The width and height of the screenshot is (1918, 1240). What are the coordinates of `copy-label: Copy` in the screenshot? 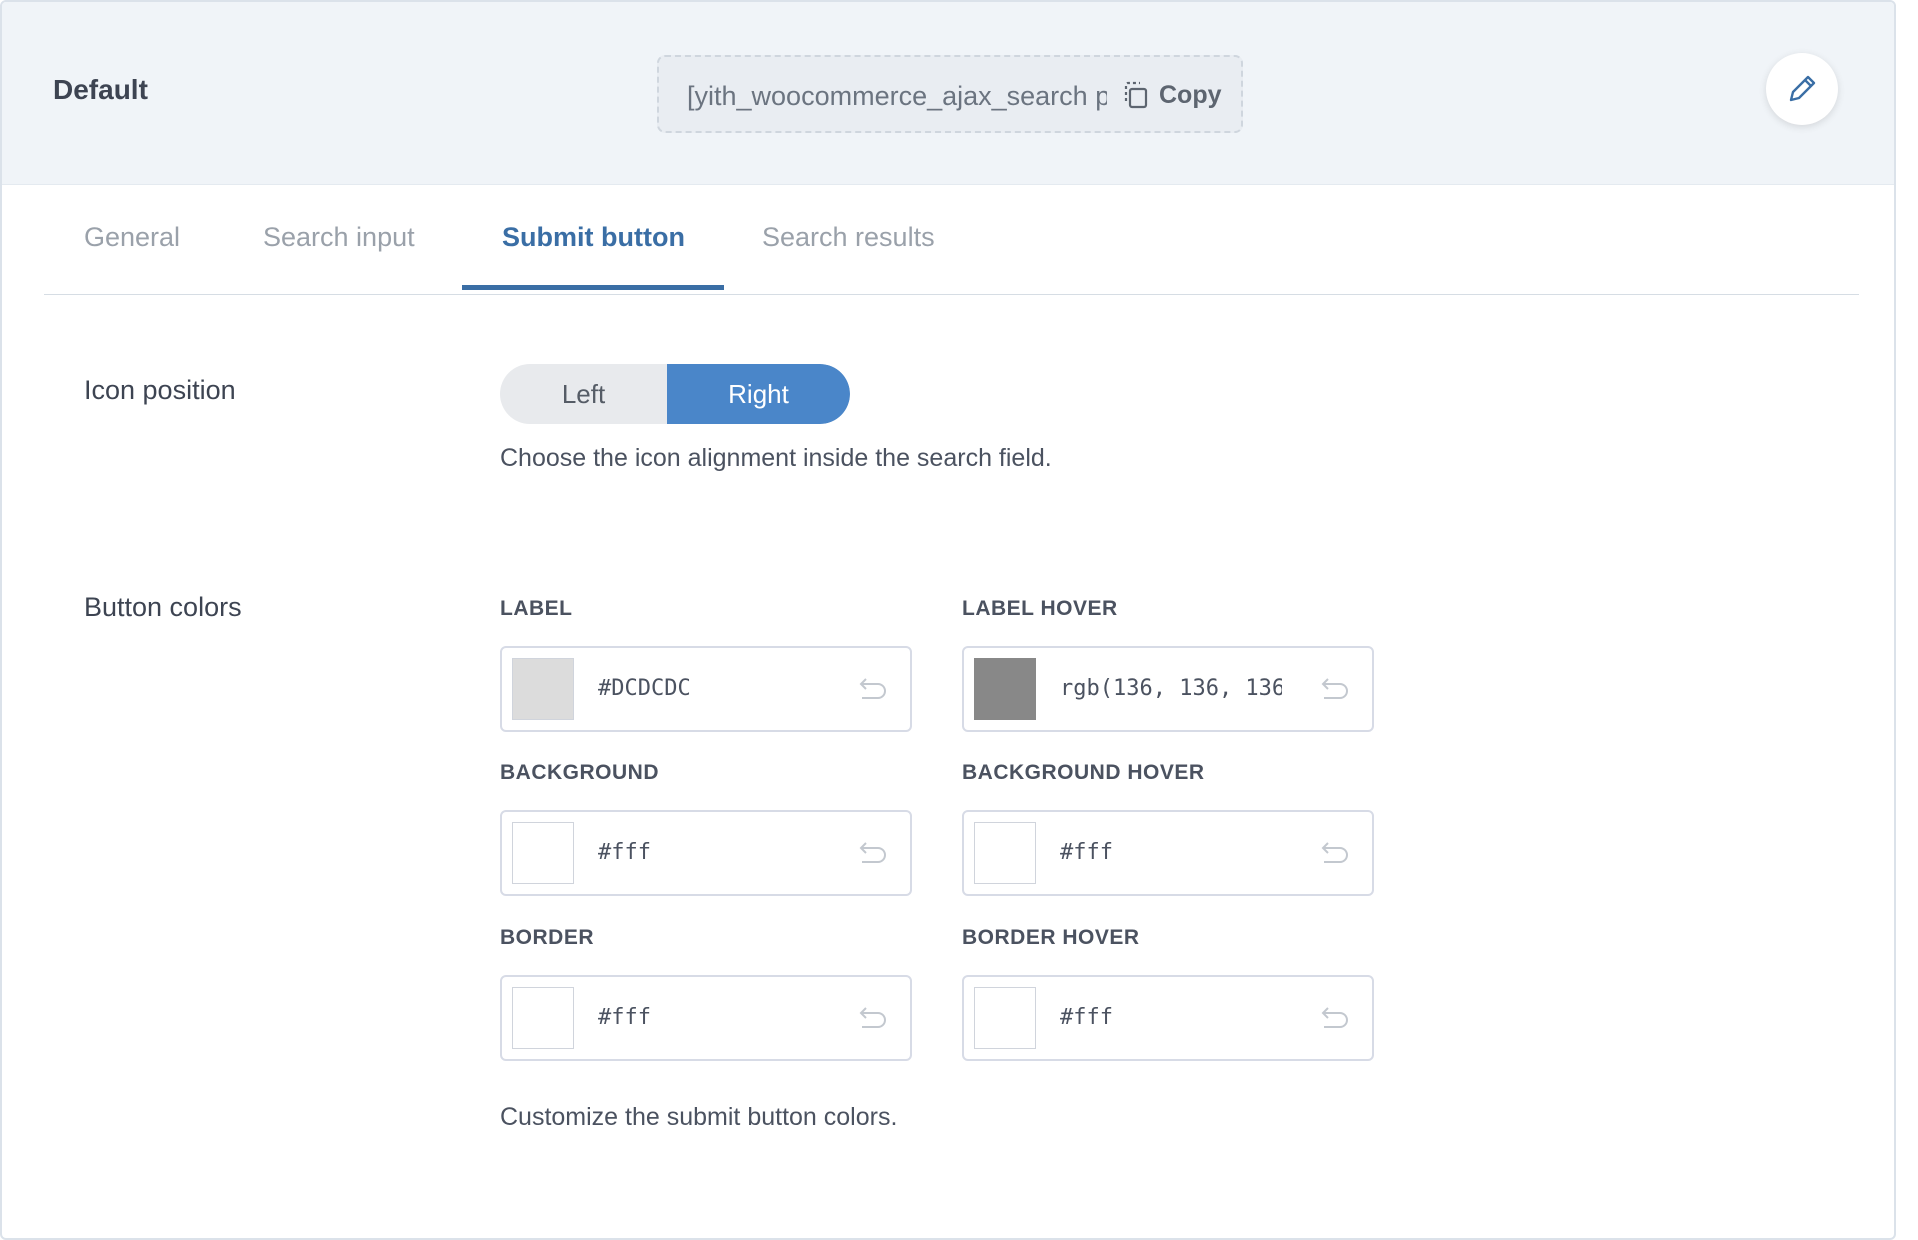 It's located at (1190, 94).